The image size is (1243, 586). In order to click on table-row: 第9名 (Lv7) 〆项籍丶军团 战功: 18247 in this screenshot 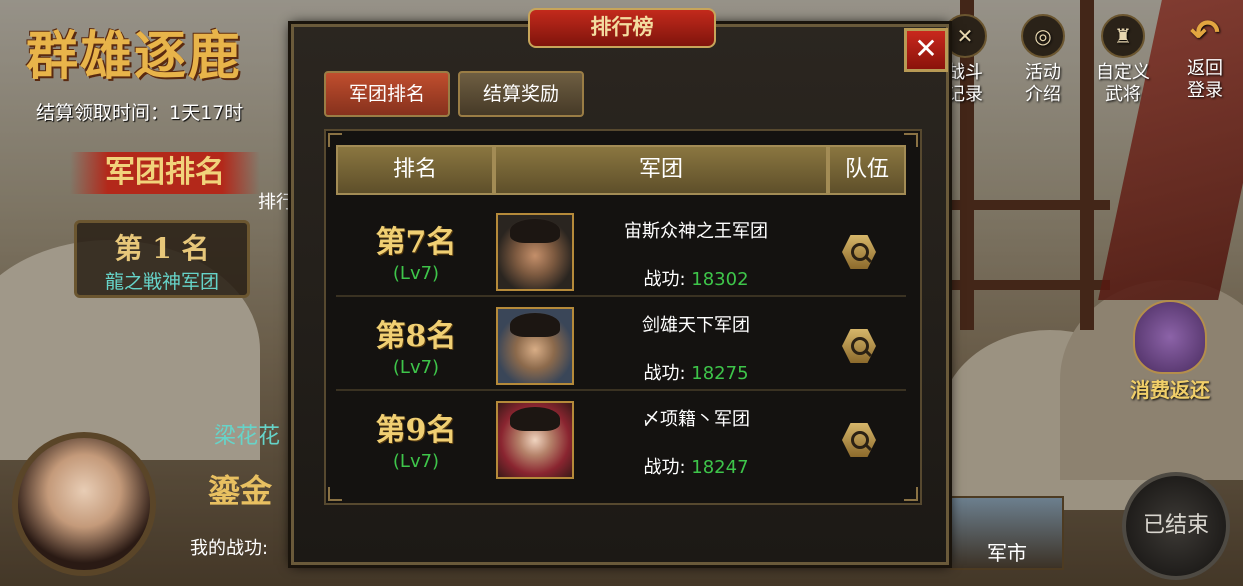, I will do `click(621, 437)`.